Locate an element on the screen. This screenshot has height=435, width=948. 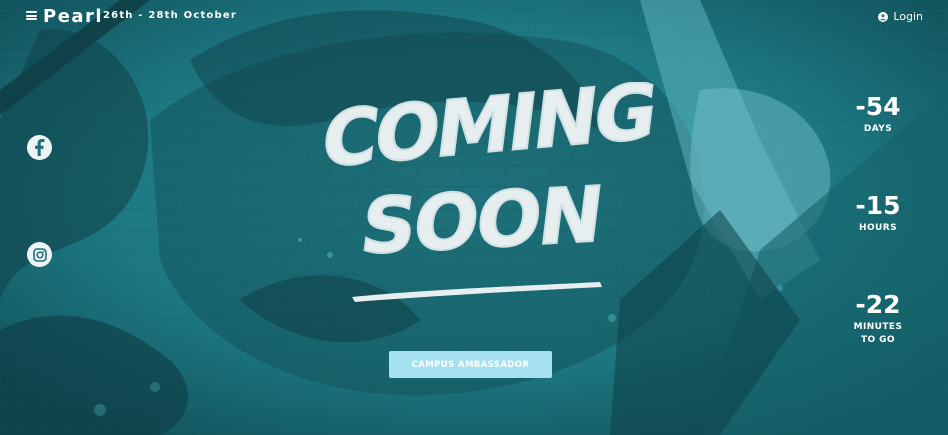
countdown-minutes: -22 MINUTES TO GO is located at coordinates (878, 319).